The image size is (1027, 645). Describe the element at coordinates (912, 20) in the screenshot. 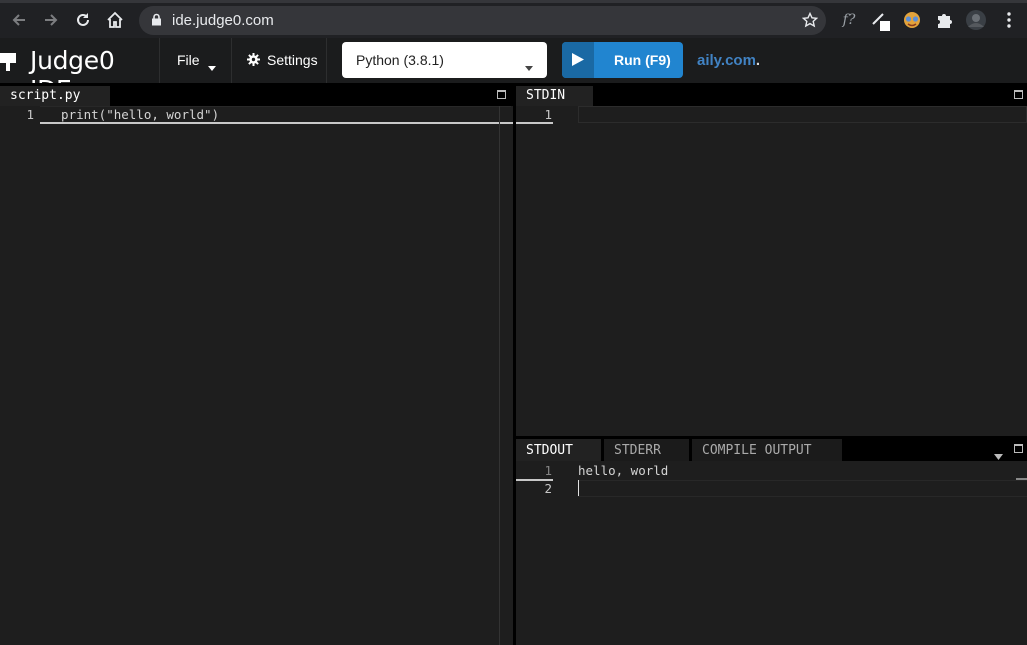

I see `face-extension-icon` at that location.